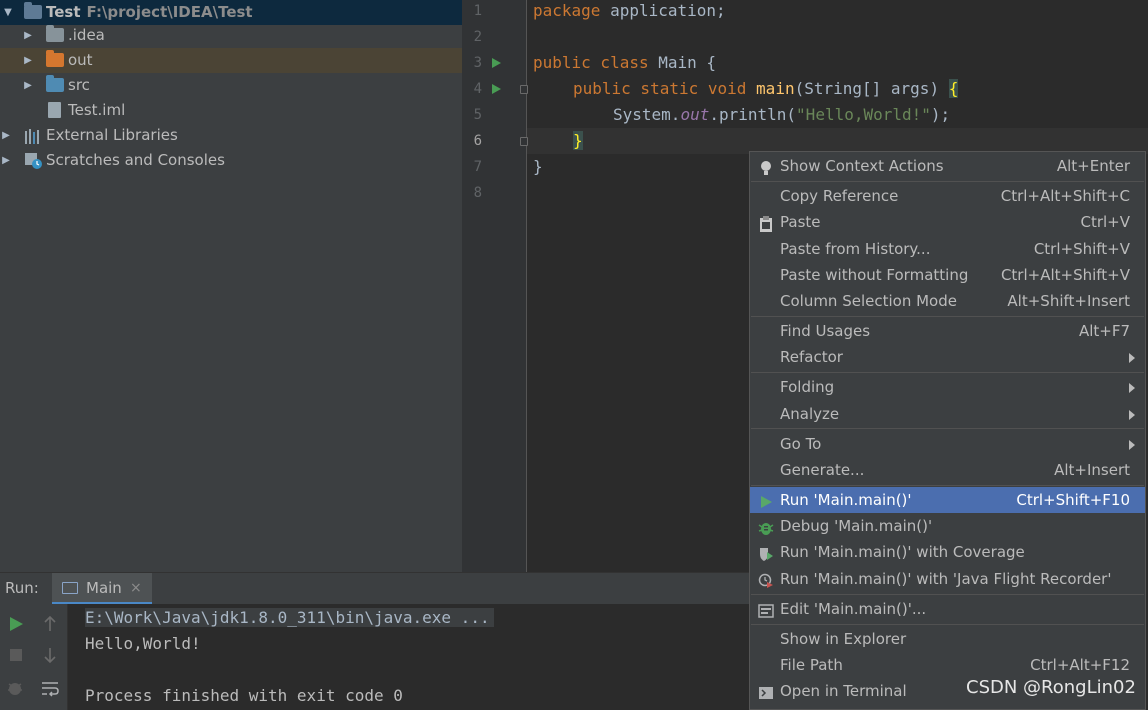 This screenshot has width=1148, height=710. Describe the element at coordinates (33, 10) in the screenshot. I see `module-folder-icon` at that location.